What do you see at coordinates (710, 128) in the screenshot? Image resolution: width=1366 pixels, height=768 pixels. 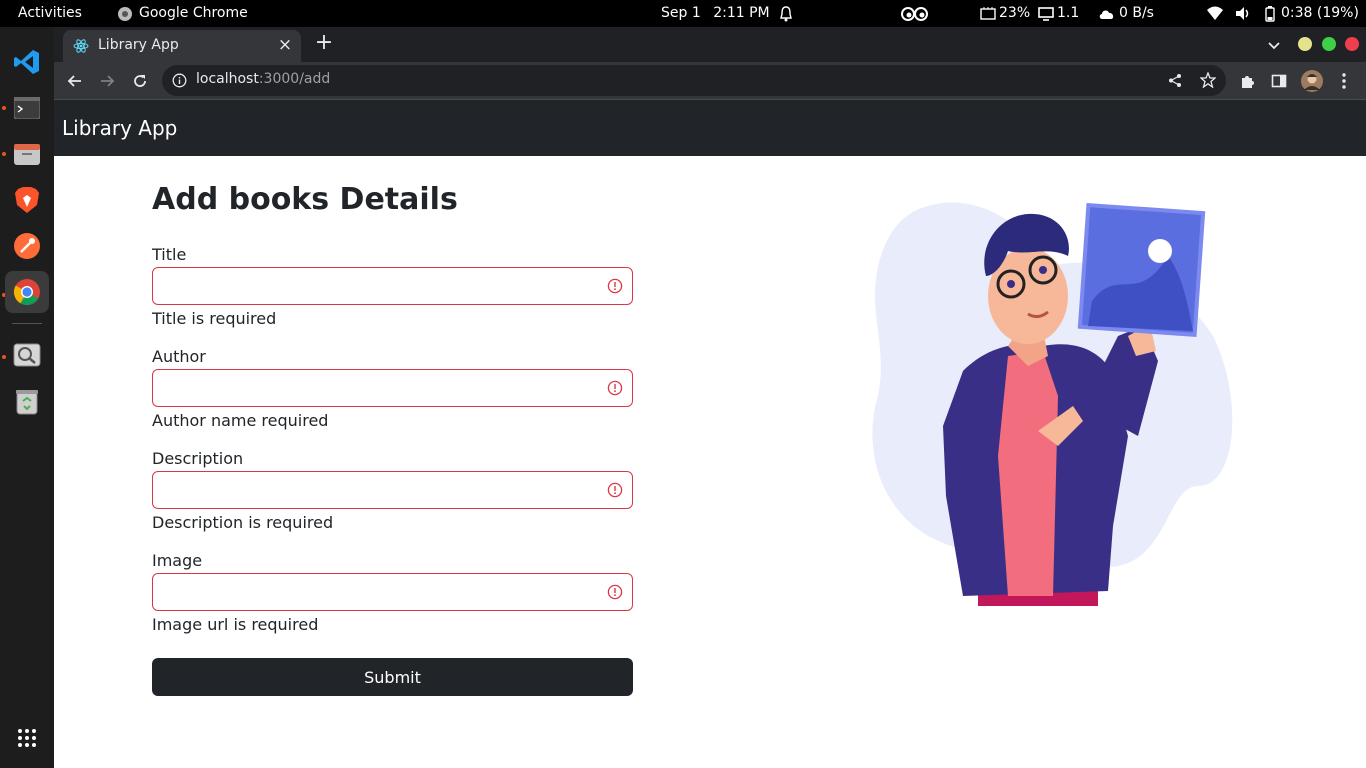 I see `app-navbar: Library App` at bounding box center [710, 128].